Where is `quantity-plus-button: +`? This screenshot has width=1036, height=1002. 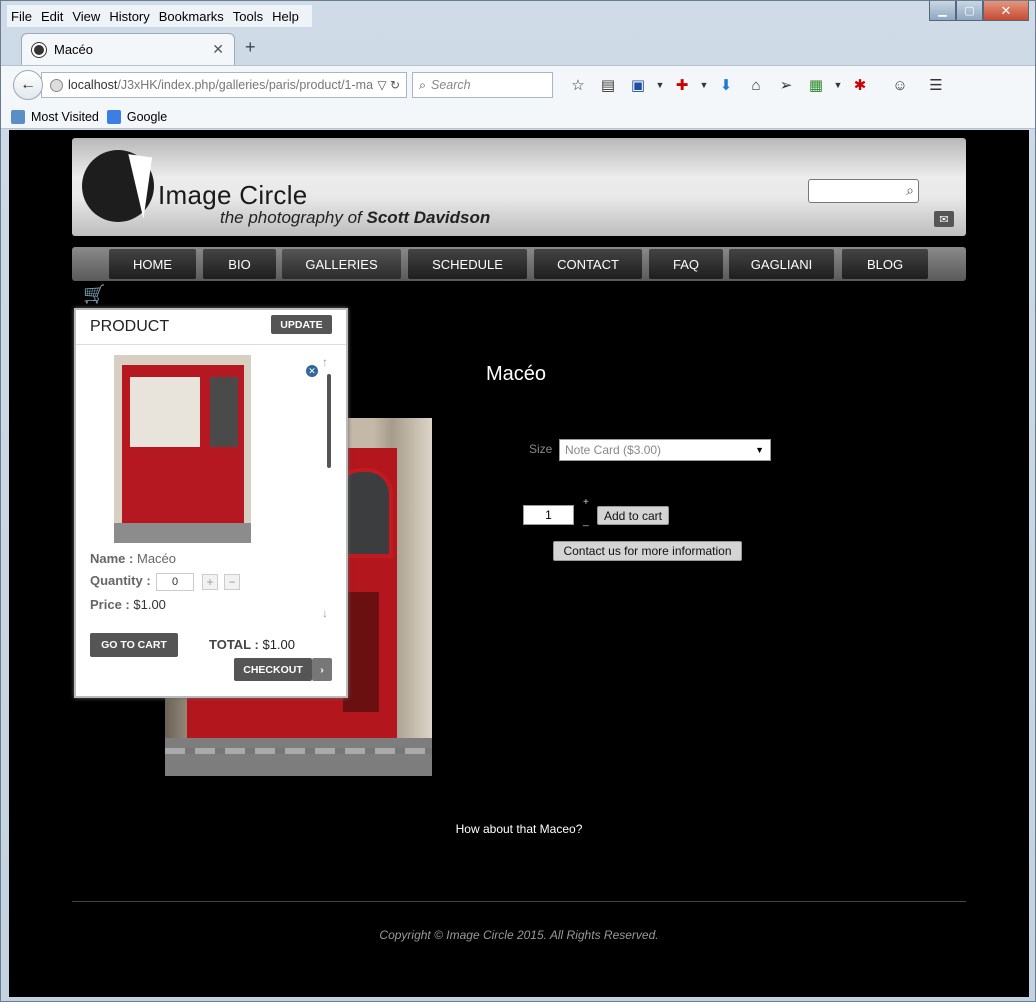 quantity-plus-button: + is located at coordinates (210, 582).